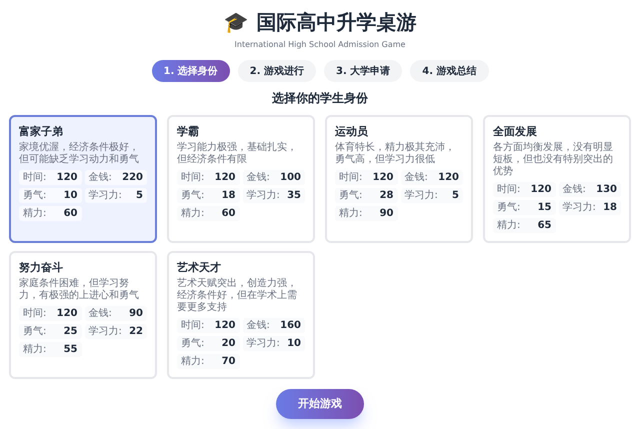 The height and width of the screenshot is (429, 640). Describe the element at coordinates (277, 71) in the screenshot. I see `step-tab: 2. 游戏进行` at that location.